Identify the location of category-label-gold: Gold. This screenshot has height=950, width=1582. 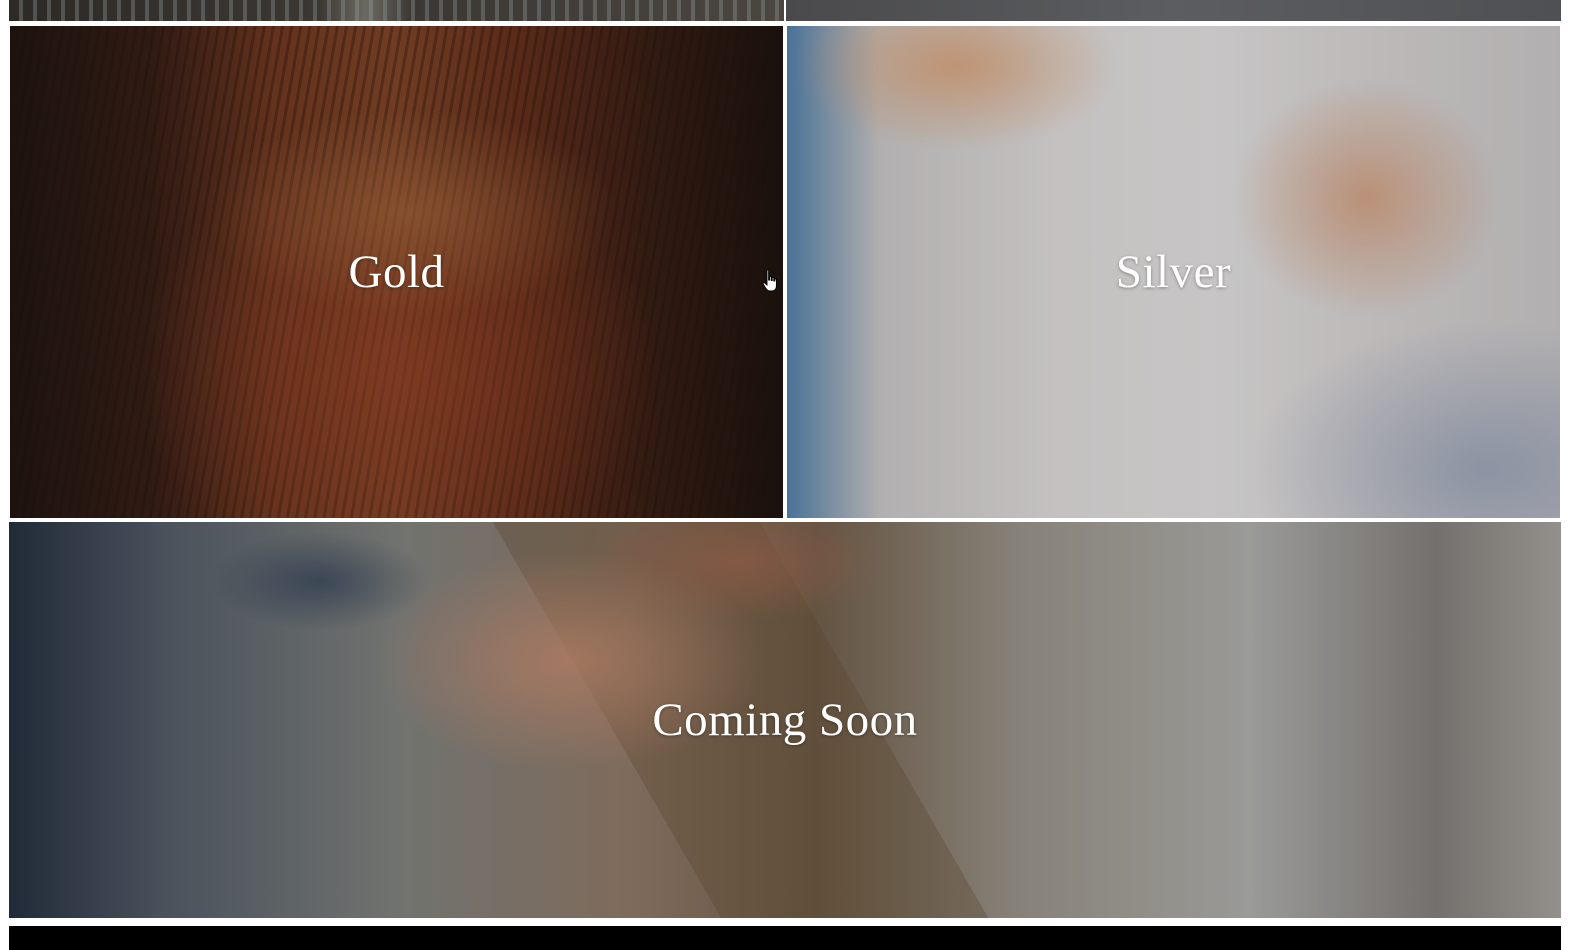
(396, 272).